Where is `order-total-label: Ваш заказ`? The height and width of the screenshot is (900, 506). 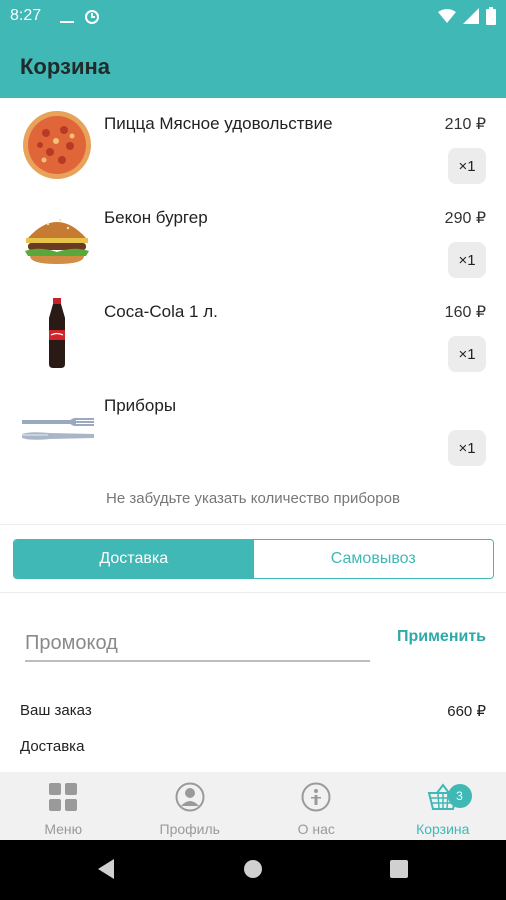 order-total-label: Ваш заказ is located at coordinates (56, 710).